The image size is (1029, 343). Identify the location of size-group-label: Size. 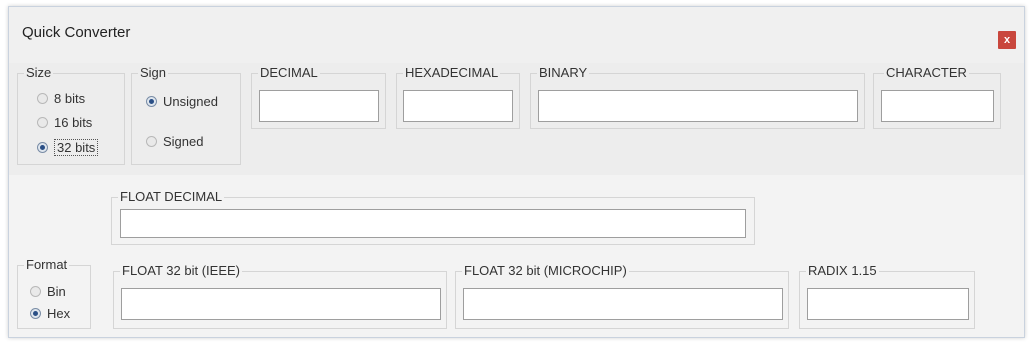
(39, 73).